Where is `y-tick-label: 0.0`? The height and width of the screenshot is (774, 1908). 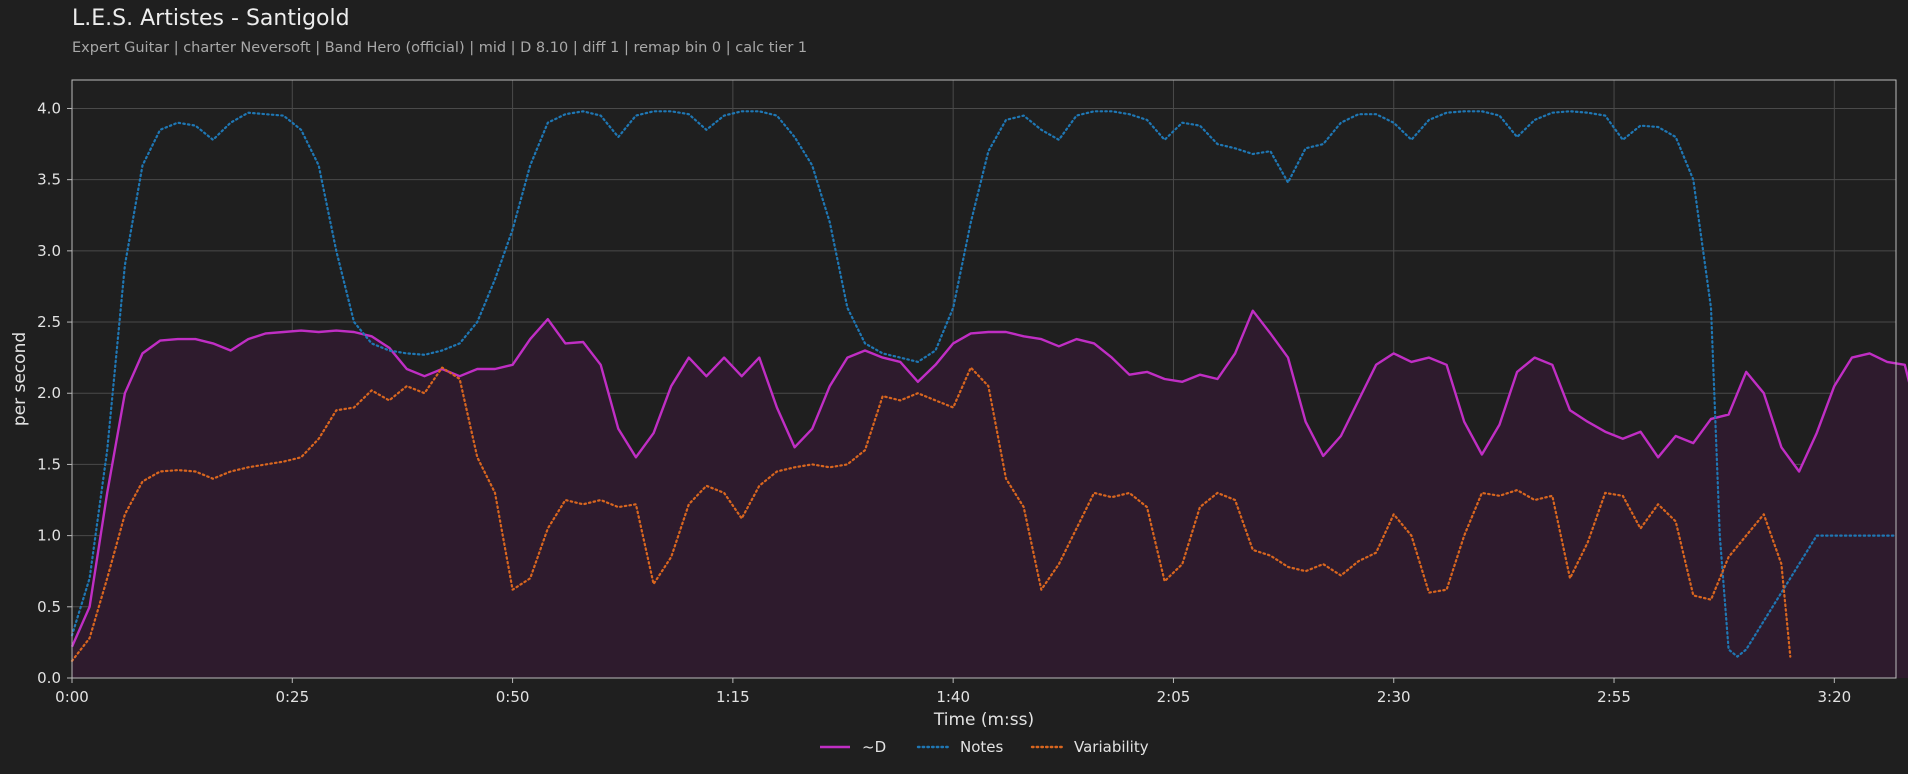 y-tick-label: 0.0 is located at coordinates (49, 678).